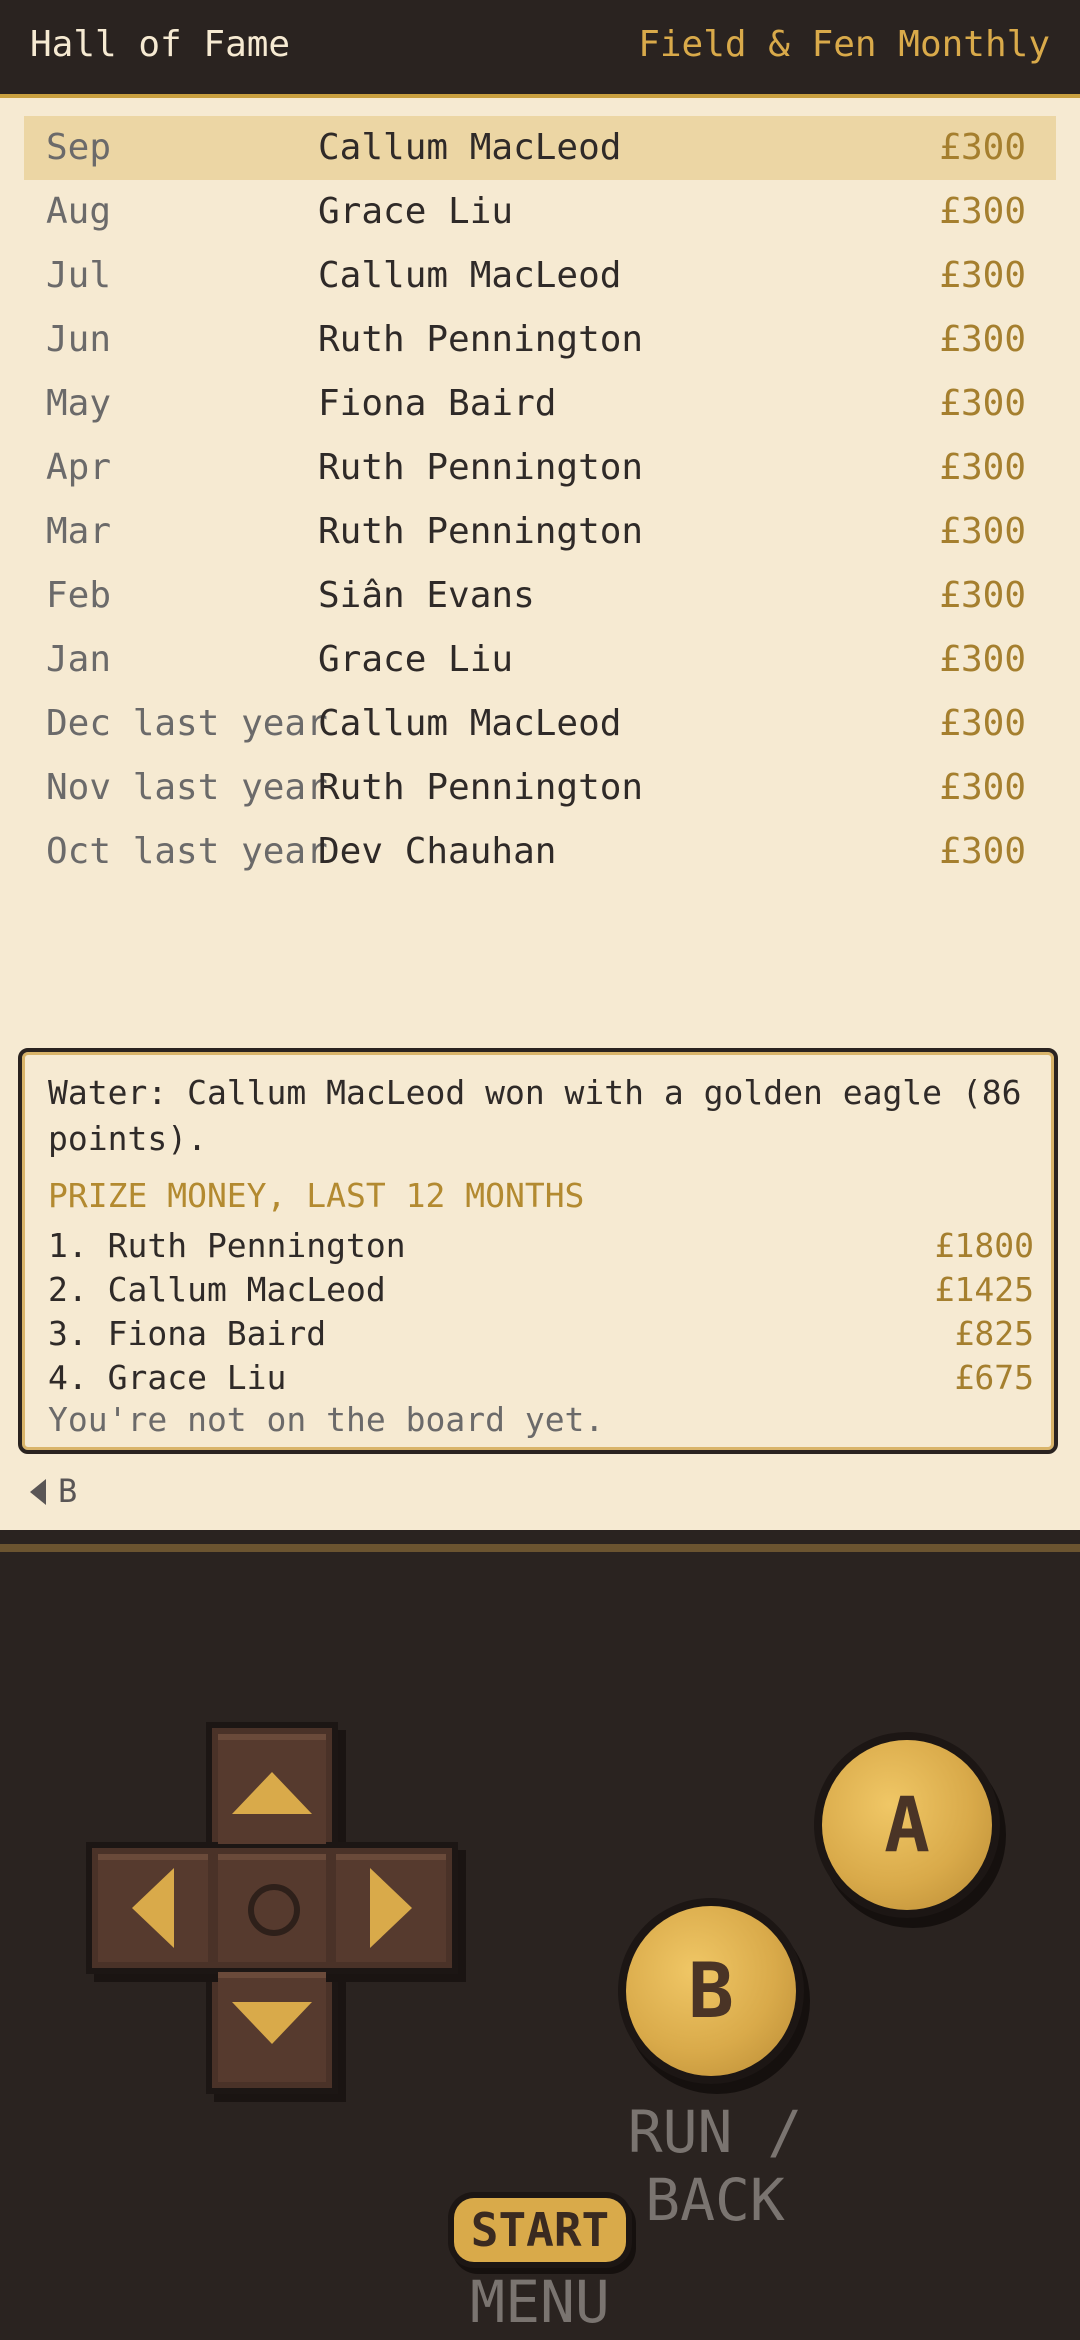 The height and width of the screenshot is (2340, 1080). Describe the element at coordinates (540, 212) in the screenshot. I see `winner-row: Aug Grace Liu £300` at that location.